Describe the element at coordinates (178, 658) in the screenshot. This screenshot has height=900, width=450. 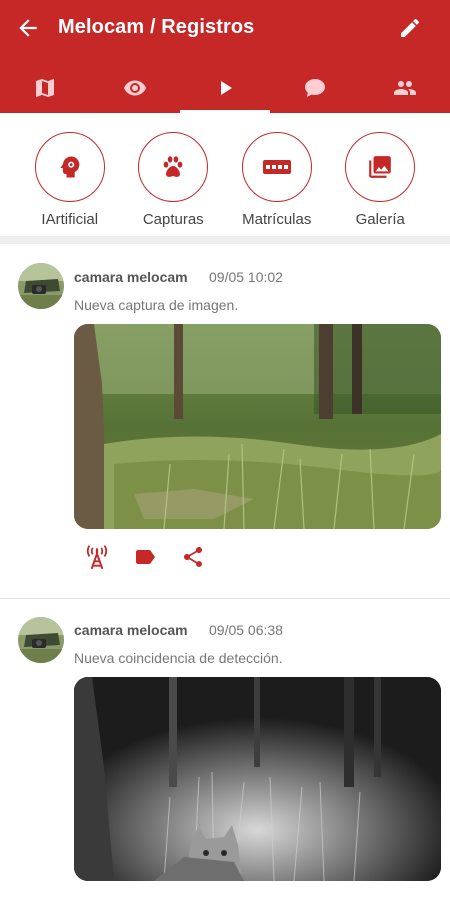
I see `post-text: Nueva coincidencia de detección.` at that location.